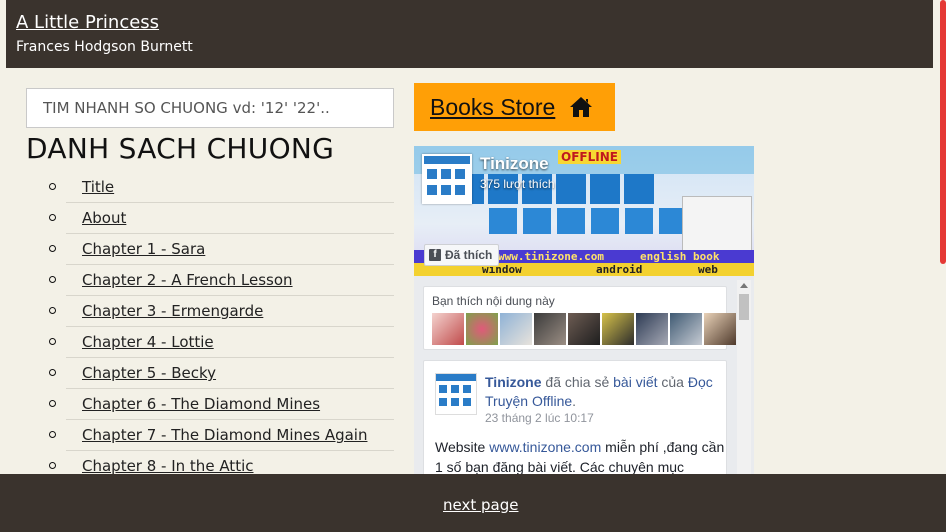  What do you see at coordinates (943, 132) in the screenshot?
I see `edge-scroll-indicator` at bounding box center [943, 132].